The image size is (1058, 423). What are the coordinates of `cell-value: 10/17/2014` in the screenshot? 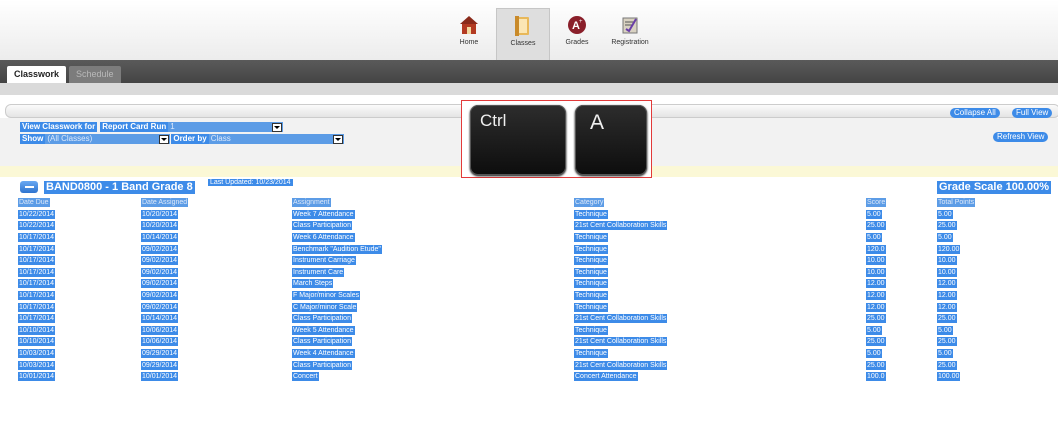 It's located at (37, 284).